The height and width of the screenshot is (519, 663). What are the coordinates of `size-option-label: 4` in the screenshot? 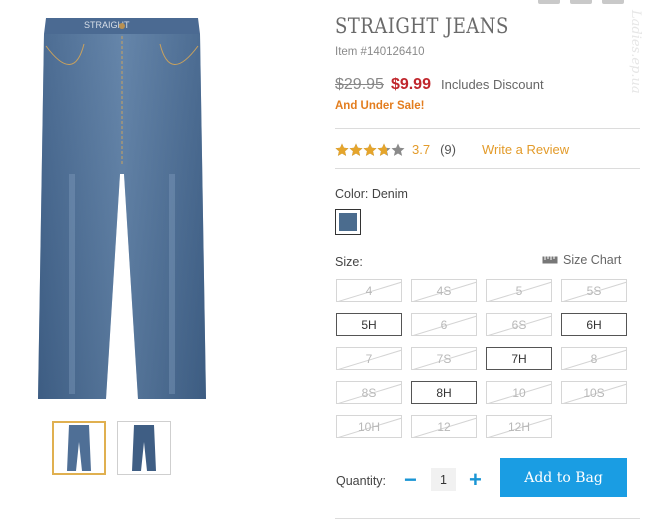 It's located at (369, 290).